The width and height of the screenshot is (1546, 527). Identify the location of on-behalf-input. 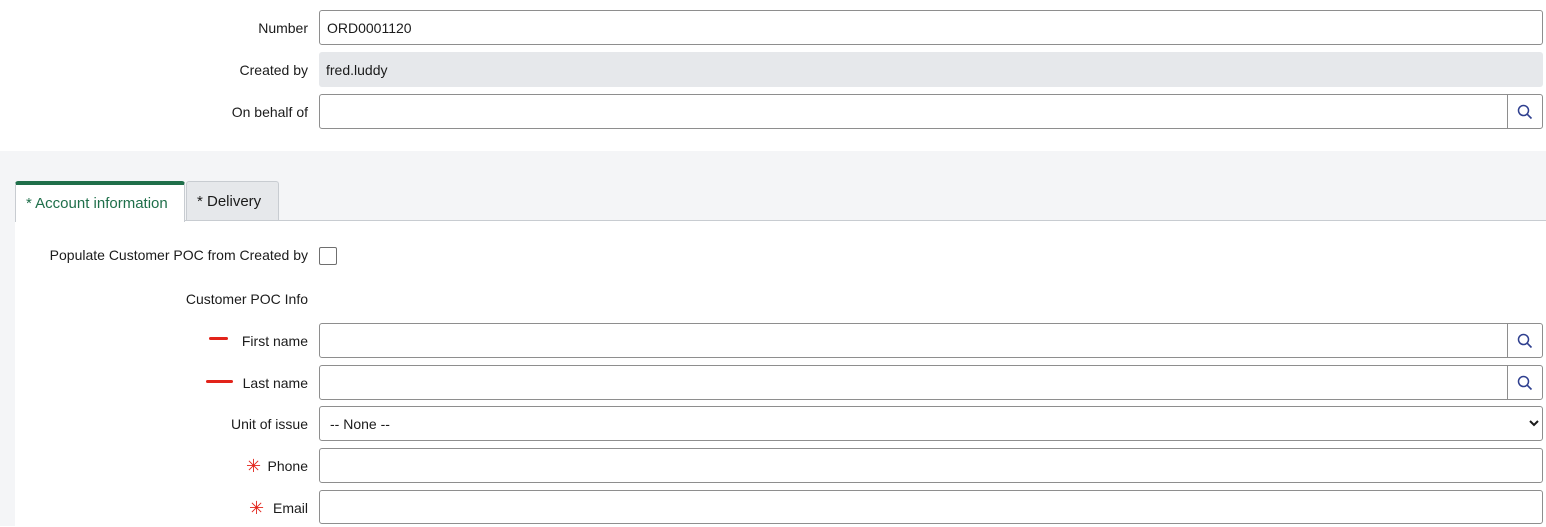
(913, 111).